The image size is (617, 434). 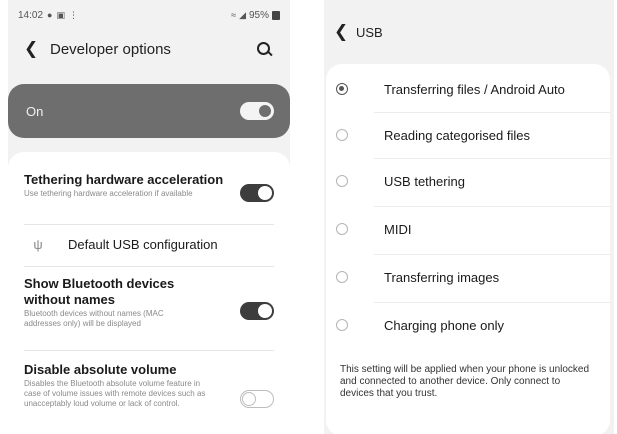 I want to click on search-icon, so click(x=264, y=49).